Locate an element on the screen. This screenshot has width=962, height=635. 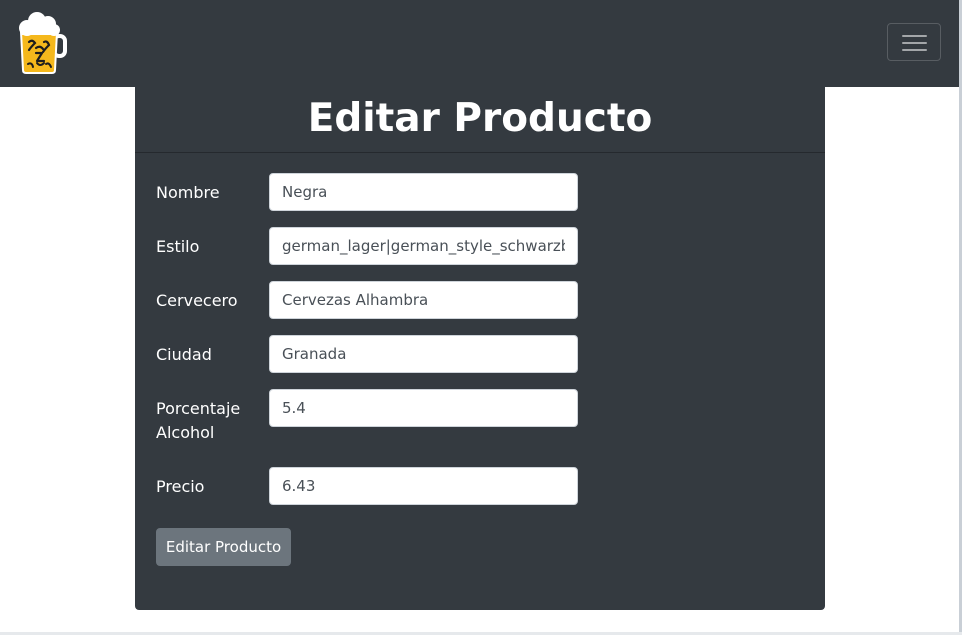
nombre-label: Nombre is located at coordinates (188, 192).